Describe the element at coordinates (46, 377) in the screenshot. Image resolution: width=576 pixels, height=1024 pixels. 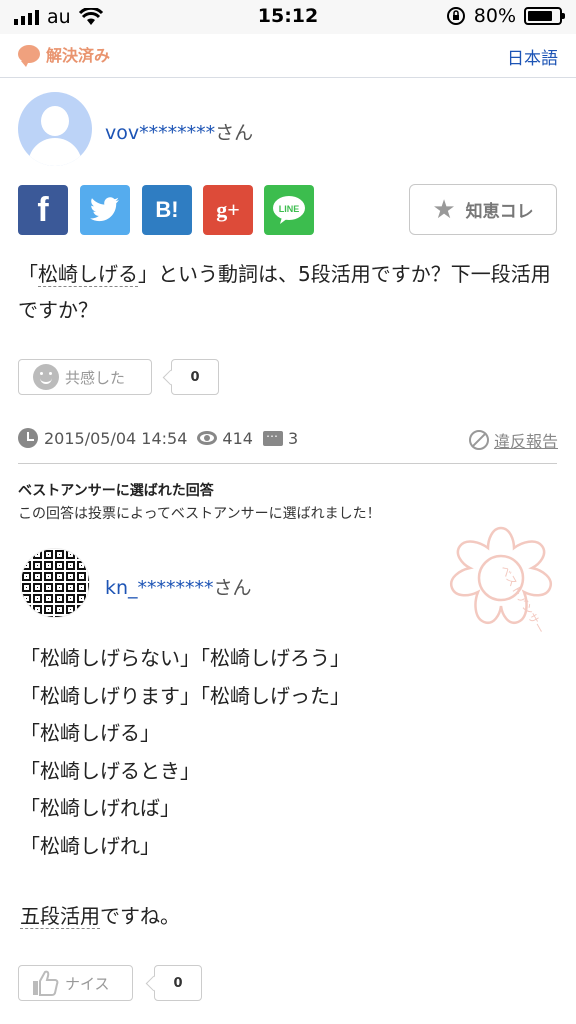
I see `smile-icon` at that location.